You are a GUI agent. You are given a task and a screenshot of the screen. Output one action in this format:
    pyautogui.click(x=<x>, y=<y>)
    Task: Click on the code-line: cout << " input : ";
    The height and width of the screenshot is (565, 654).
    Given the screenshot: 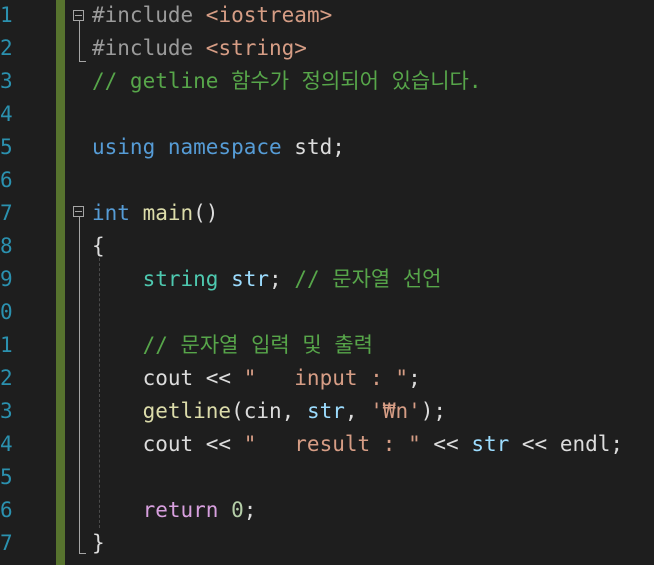 What is the action you would take?
    pyautogui.click(x=256, y=378)
    